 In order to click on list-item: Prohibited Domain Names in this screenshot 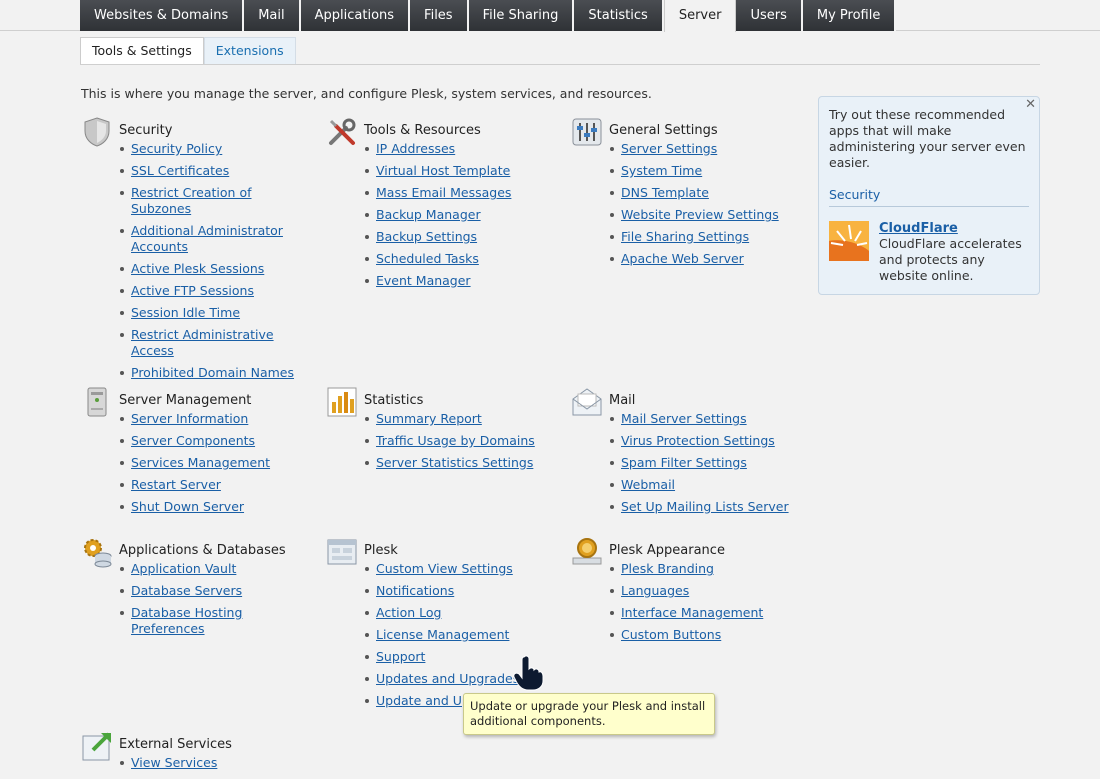, I will do `click(215, 373)`.